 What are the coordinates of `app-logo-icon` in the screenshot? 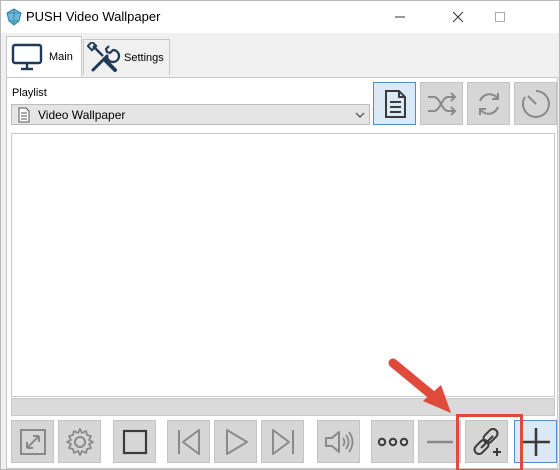 It's located at (14, 17).